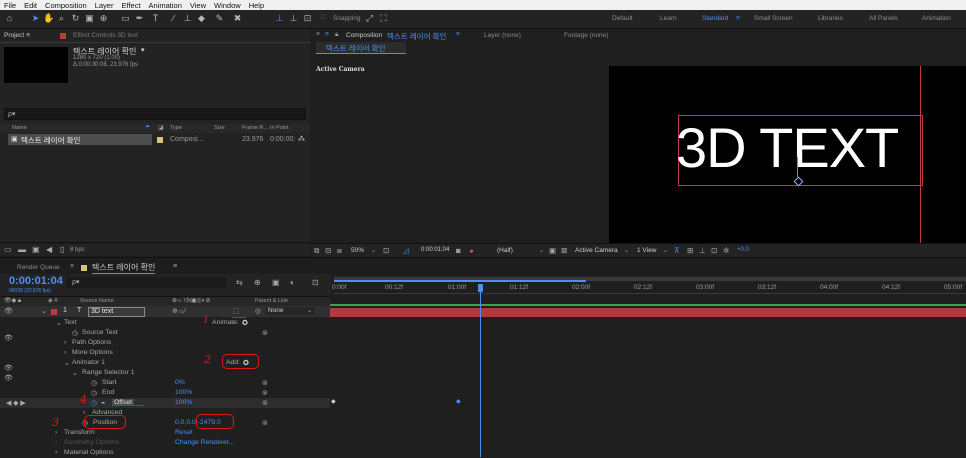 The height and width of the screenshot is (458, 966). Describe the element at coordinates (307, 18) in the screenshot. I see `axis-view-icon: ⊡` at that location.